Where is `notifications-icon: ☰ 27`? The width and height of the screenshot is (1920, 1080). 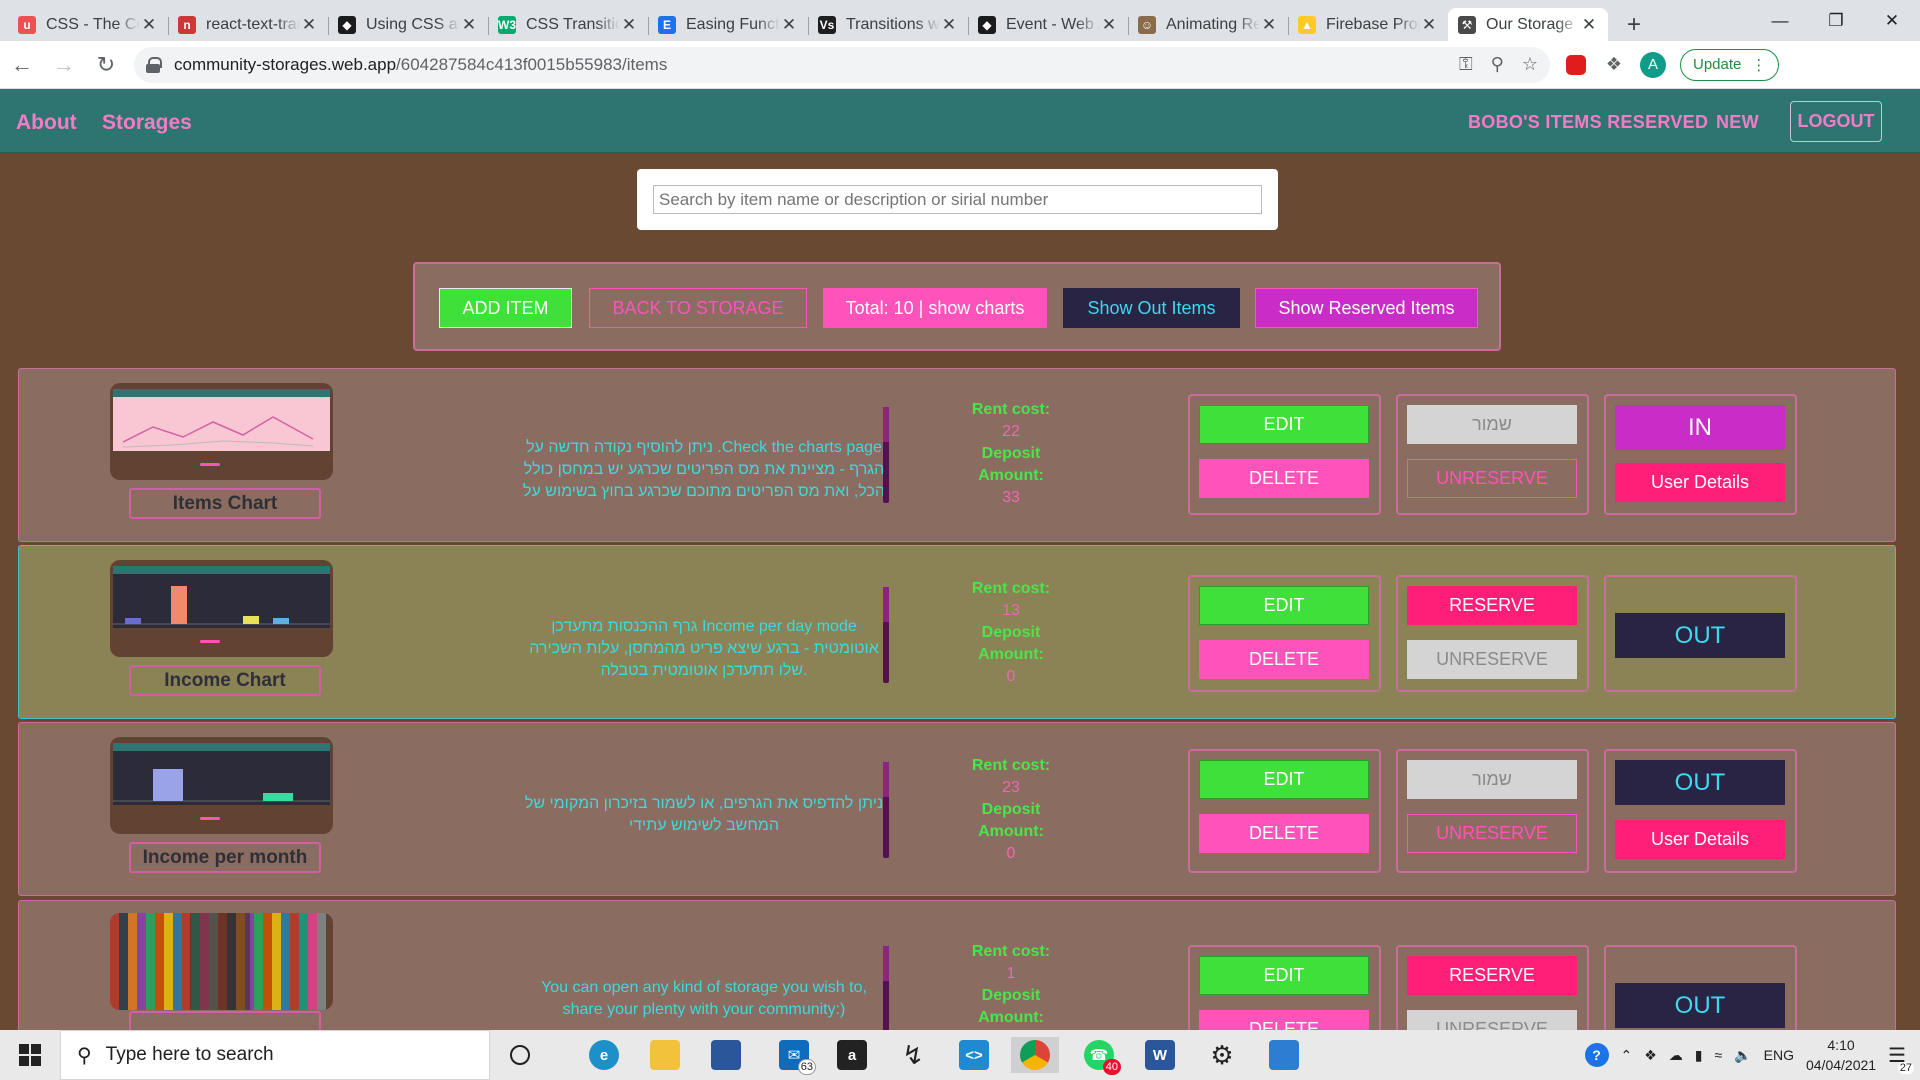 notifications-icon: ☰ 27 is located at coordinates (1901, 1058).